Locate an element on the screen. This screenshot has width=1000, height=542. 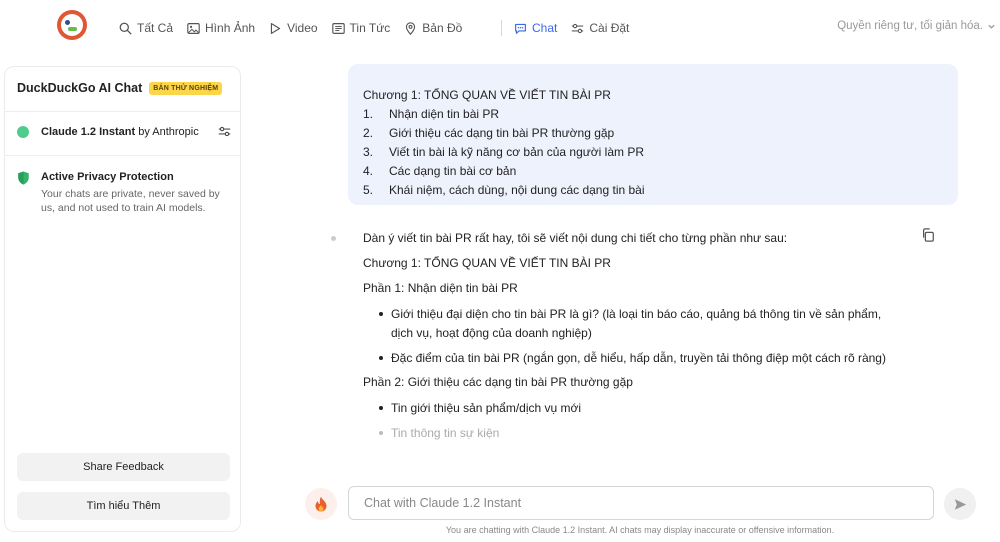
fire-clear-button is located at coordinates (321, 504).